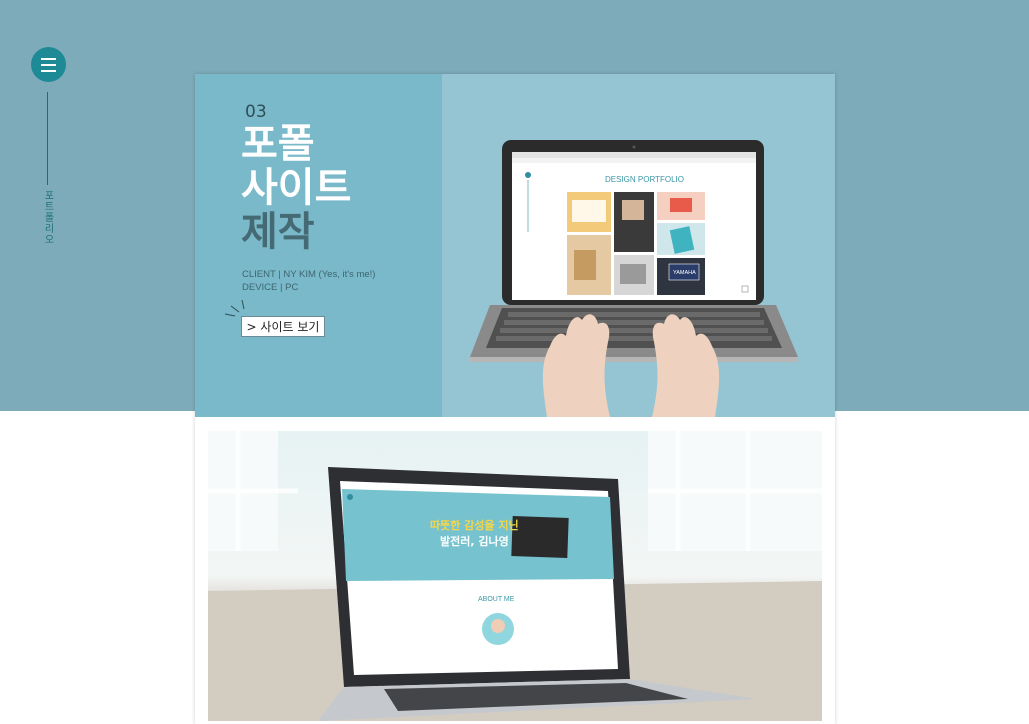 The width and height of the screenshot is (1029, 724). What do you see at coordinates (278, 144) in the screenshot?
I see `title-line-1: 포폴` at bounding box center [278, 144].